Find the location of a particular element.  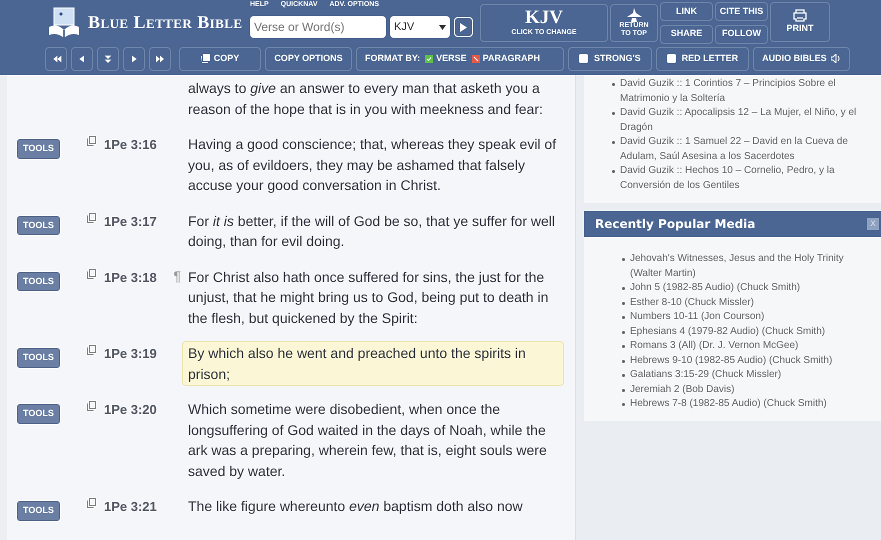

first-nav-button is located at coordinates (56, 58).